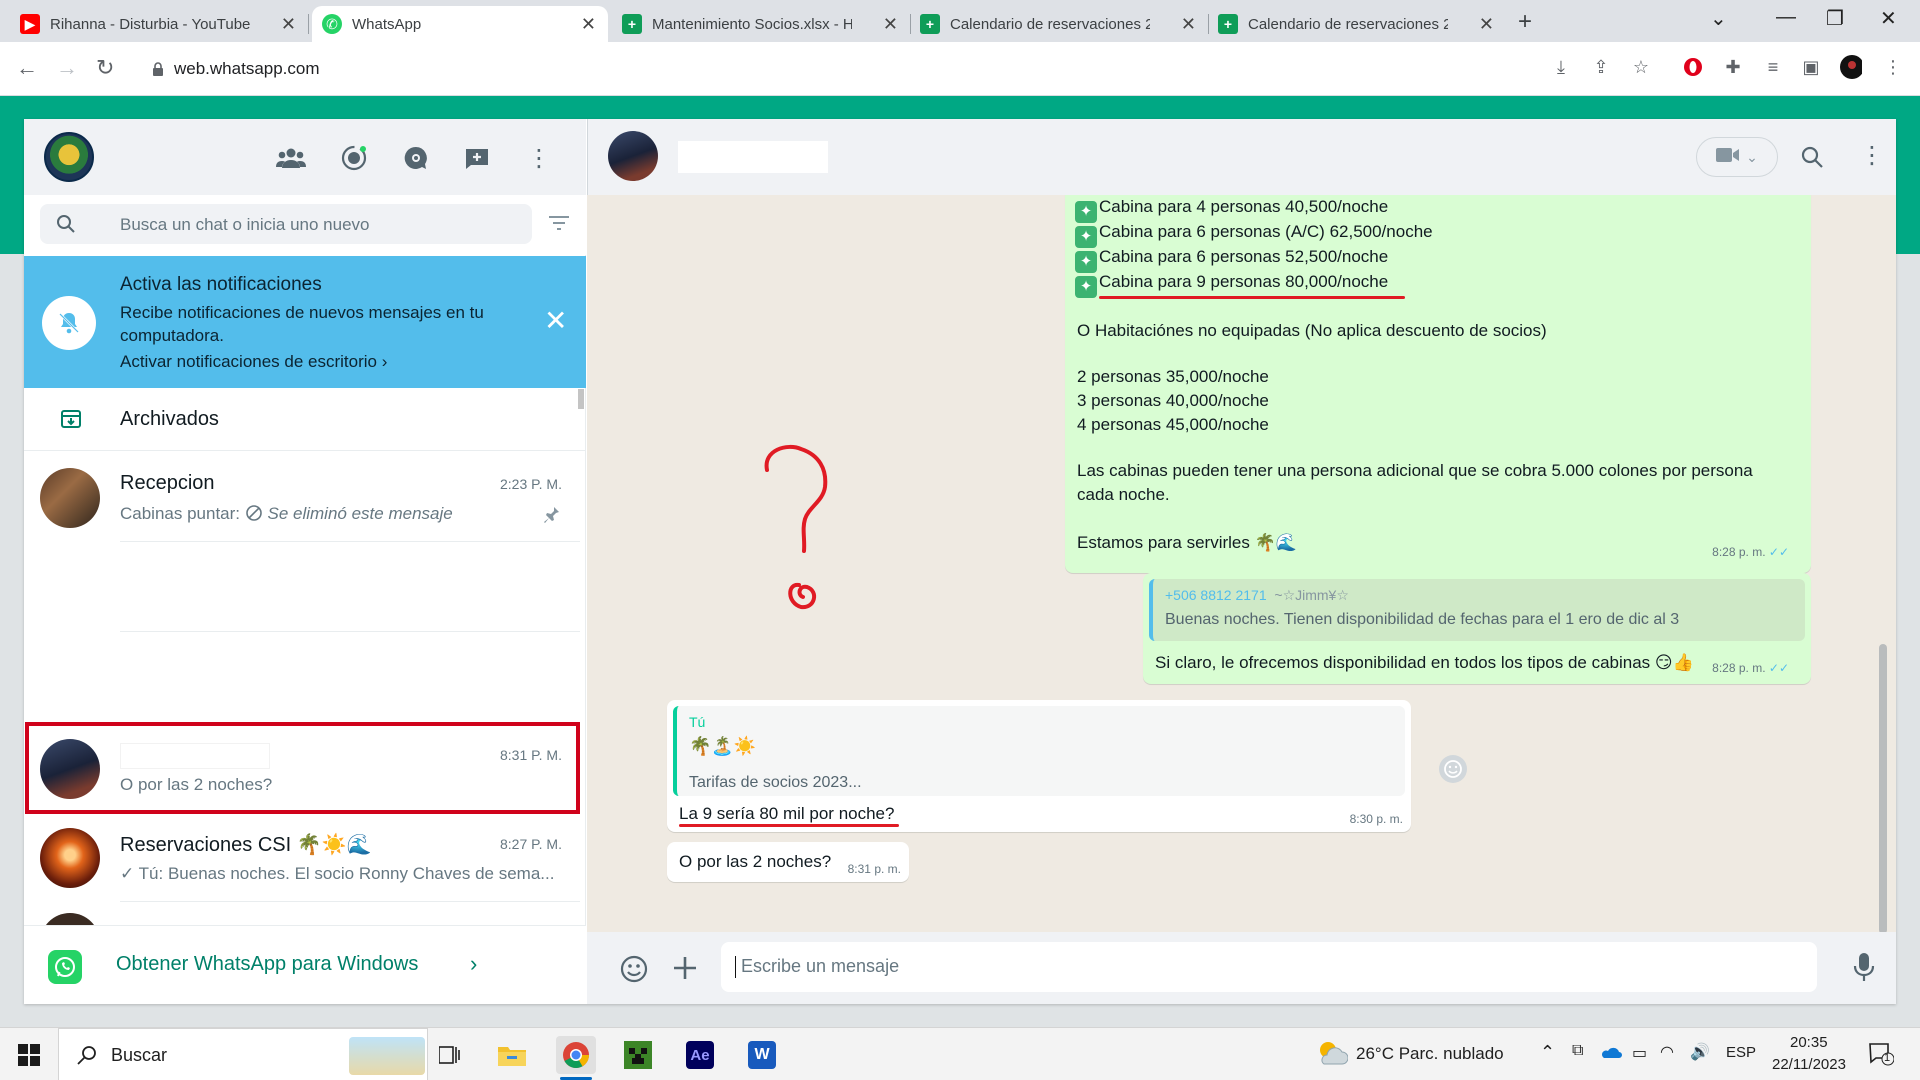 This screenshot has width=1920, height=1080. Describe the element at coordinates (1561, 67) in the screenshot. I see `install-app-icon: ⤓` at that location.